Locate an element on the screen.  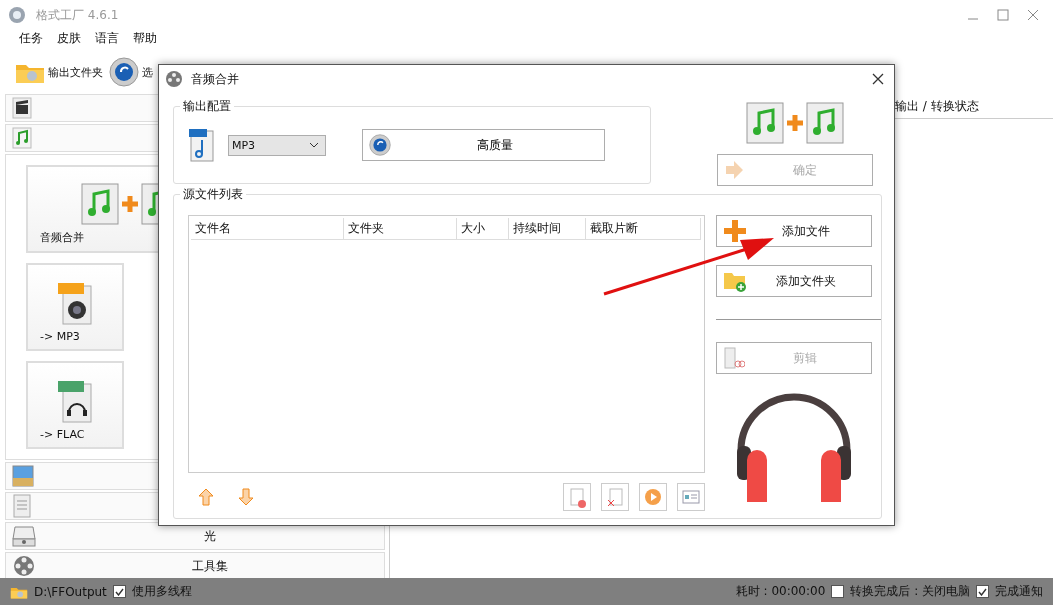
menu-item: 语言 is located at coordinates (107, 38).